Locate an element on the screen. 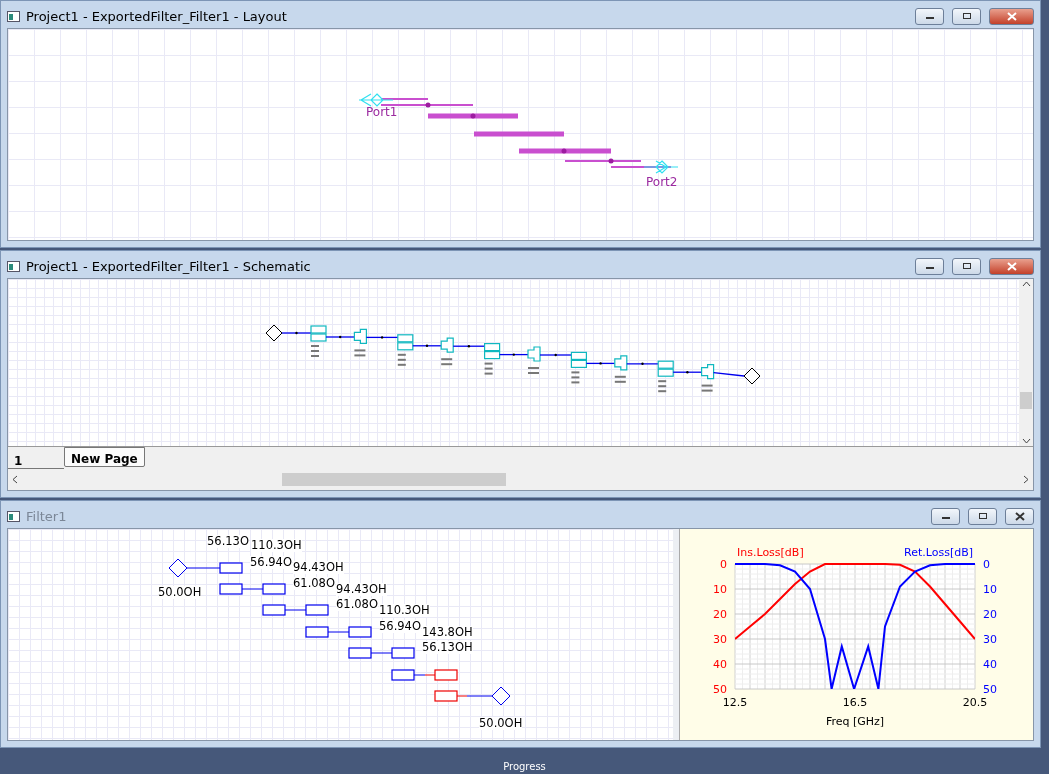 The image size is (1049, 774). impedance-label: 56.13OH is located at coordinates (447, 647).